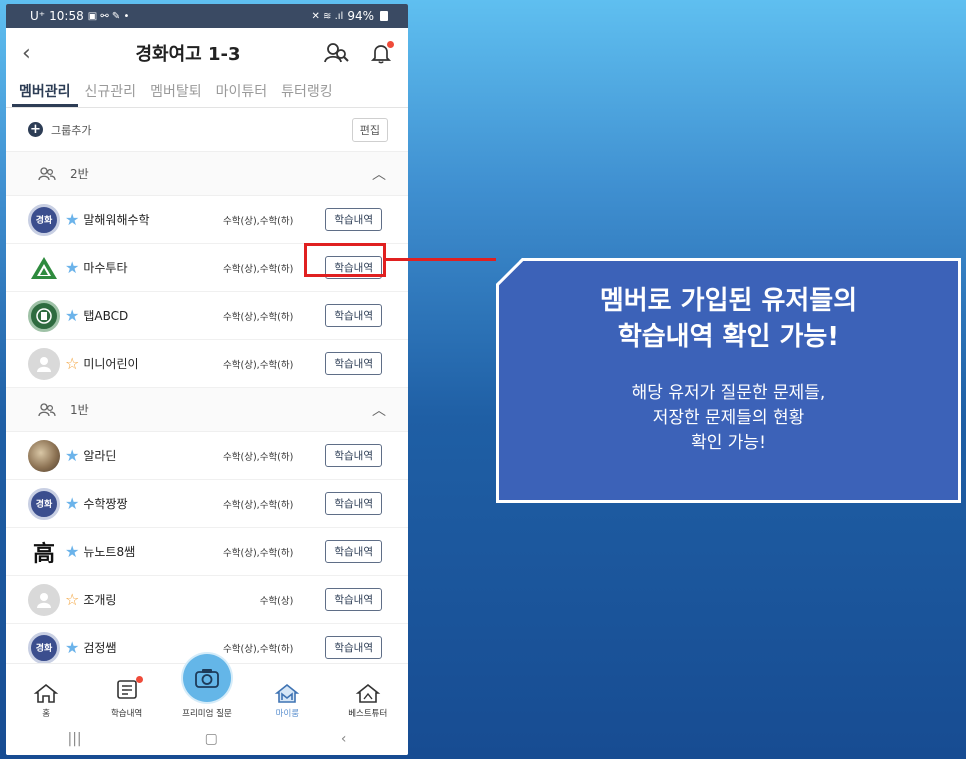 This screenshot has height=759, width=966. Describe the element at coordinates (287, 693) in the screenshot. I see `myroom-icon` at that location.